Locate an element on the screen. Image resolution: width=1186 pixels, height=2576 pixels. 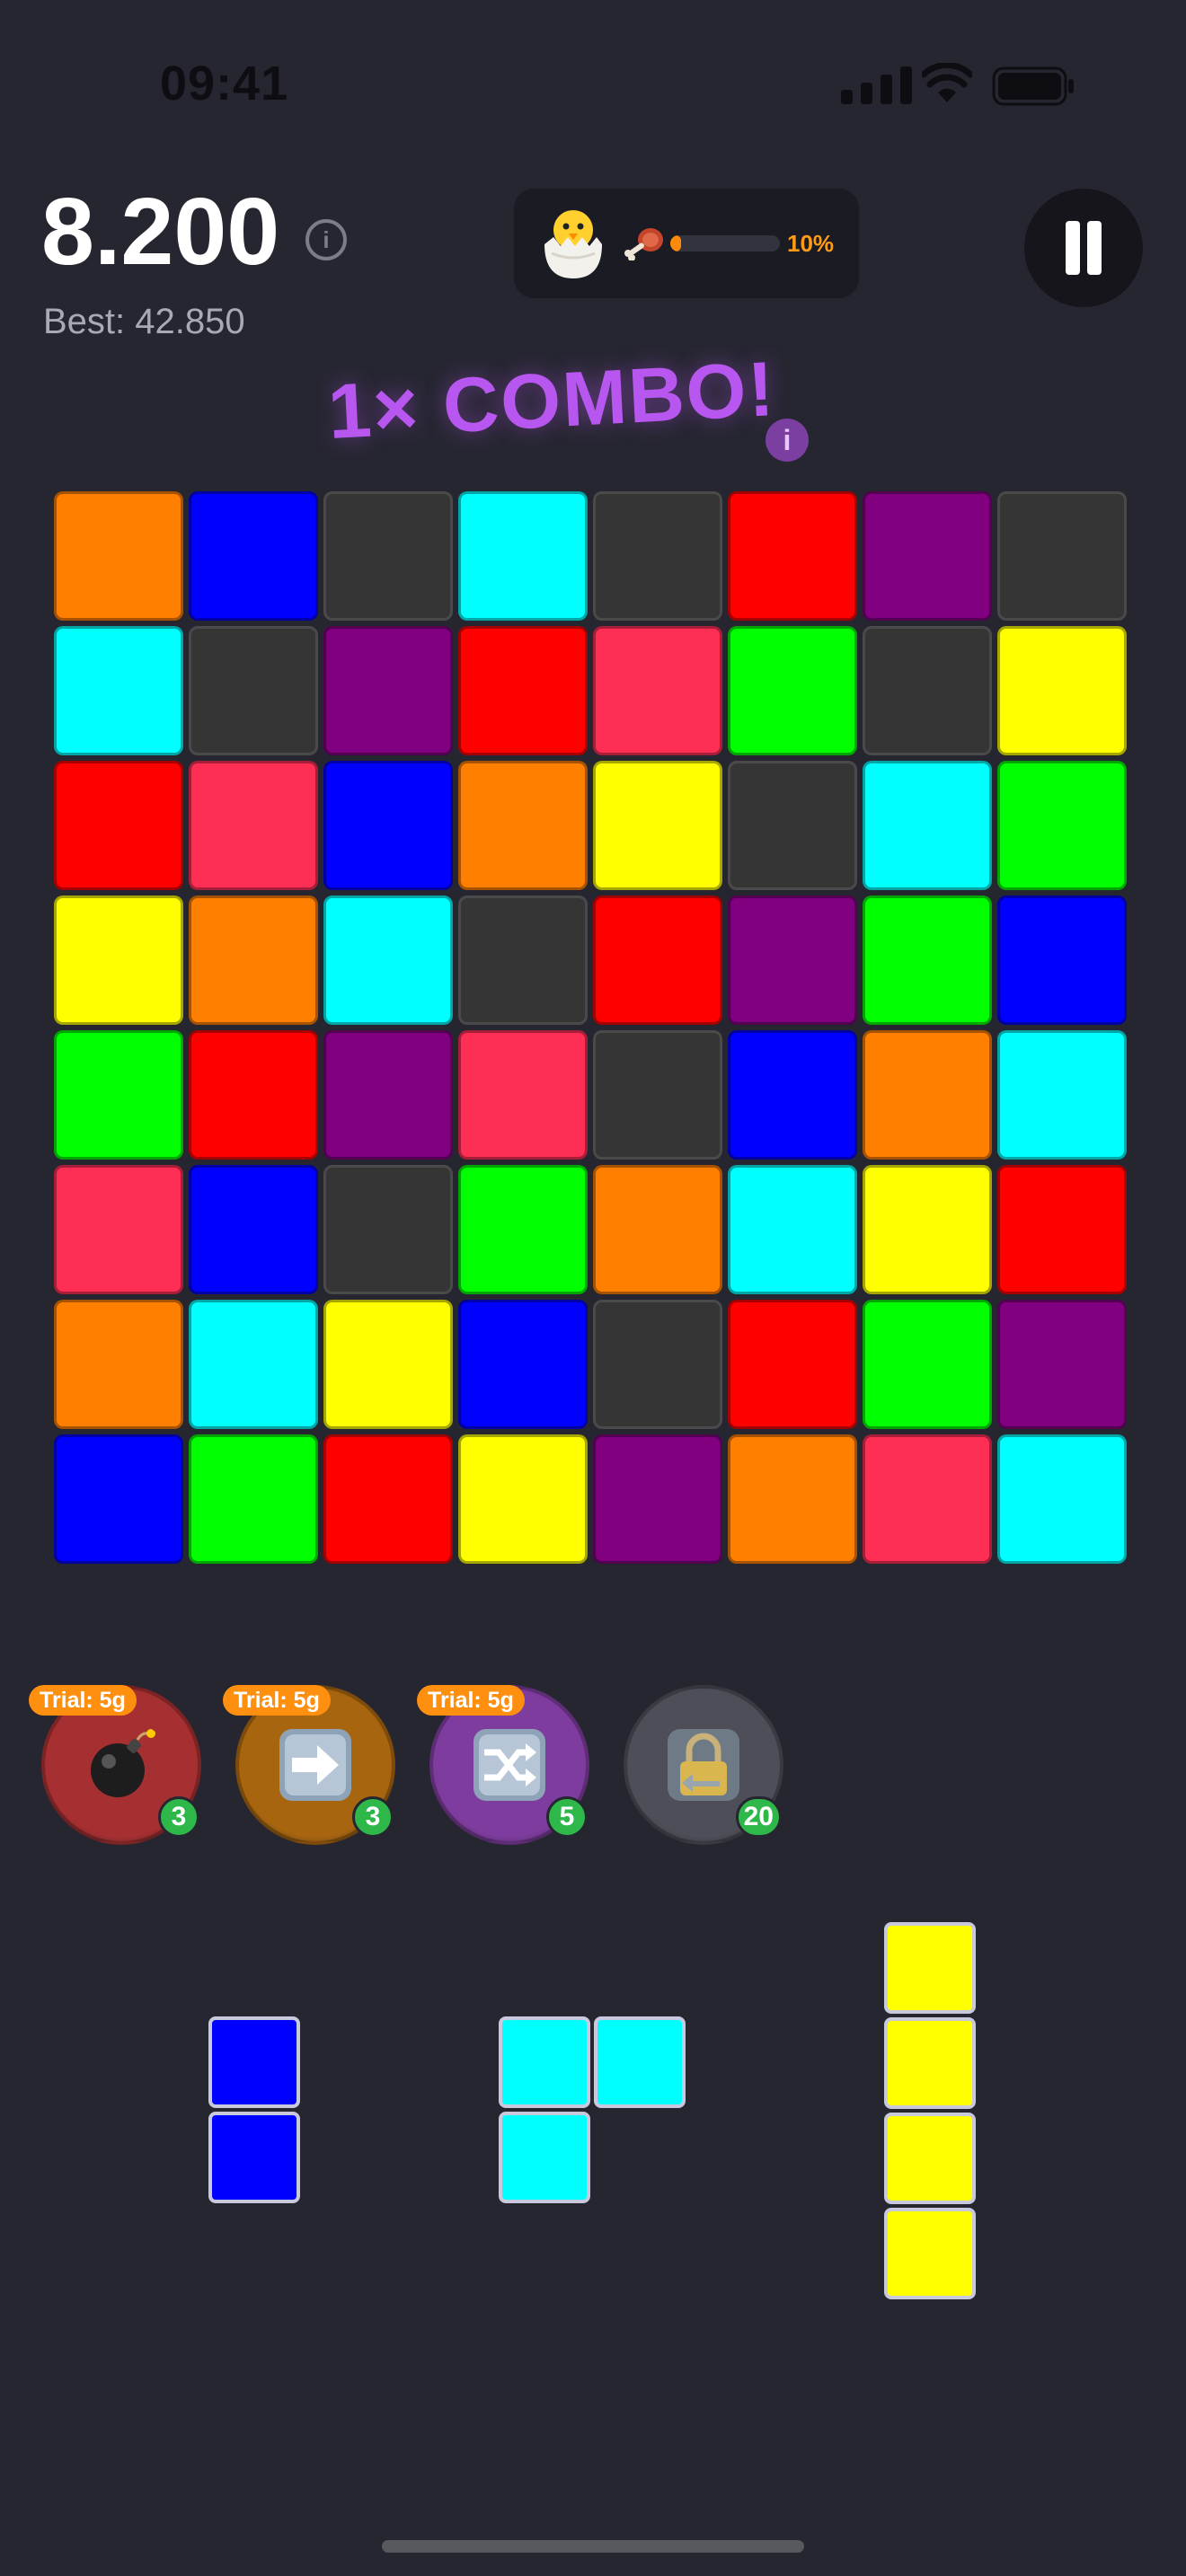
home-indicator is located at coordinates (593, 2546).